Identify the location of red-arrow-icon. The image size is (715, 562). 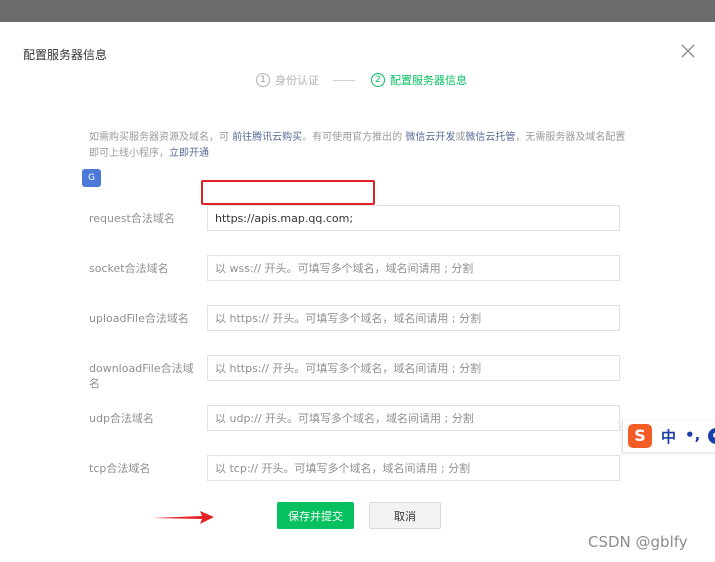
(183, 517).